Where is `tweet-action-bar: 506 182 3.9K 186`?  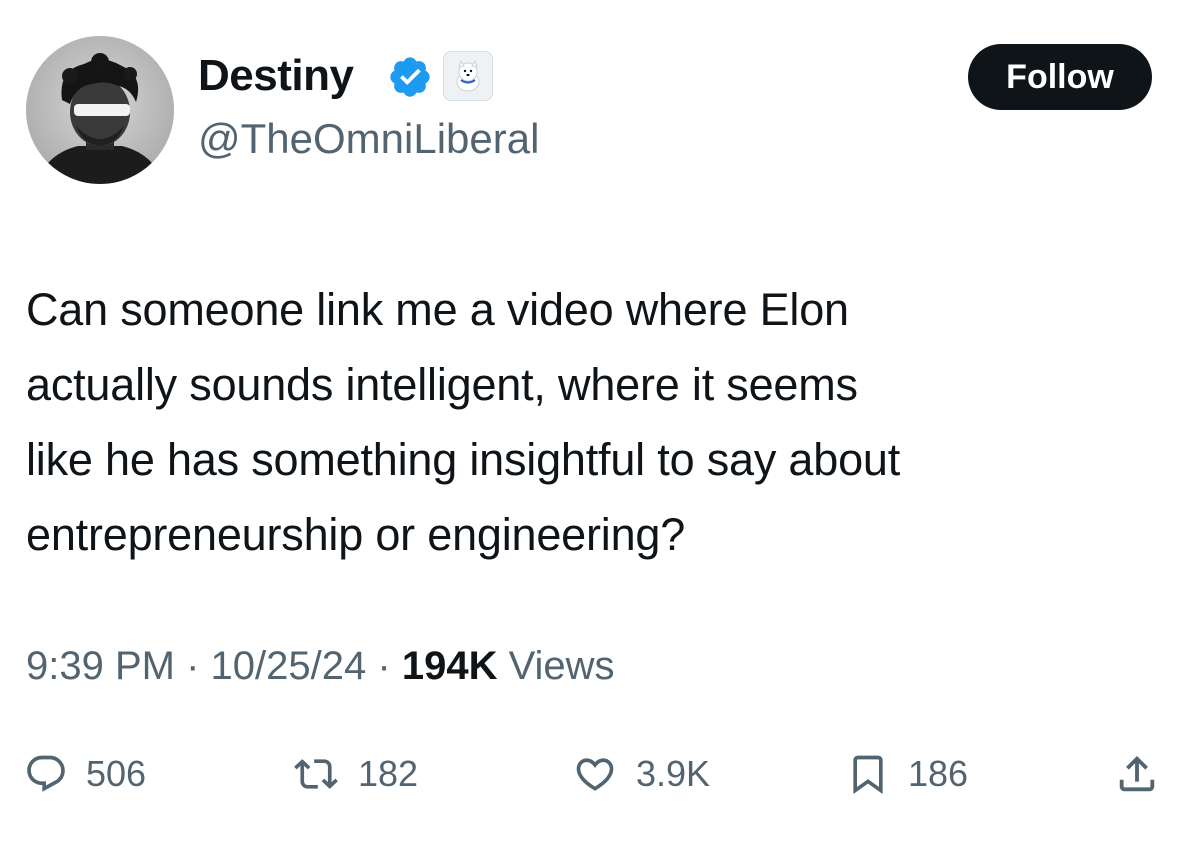 tweet-action-bar: 506 182 3.9K 186 is located at coordinates (600, 774).